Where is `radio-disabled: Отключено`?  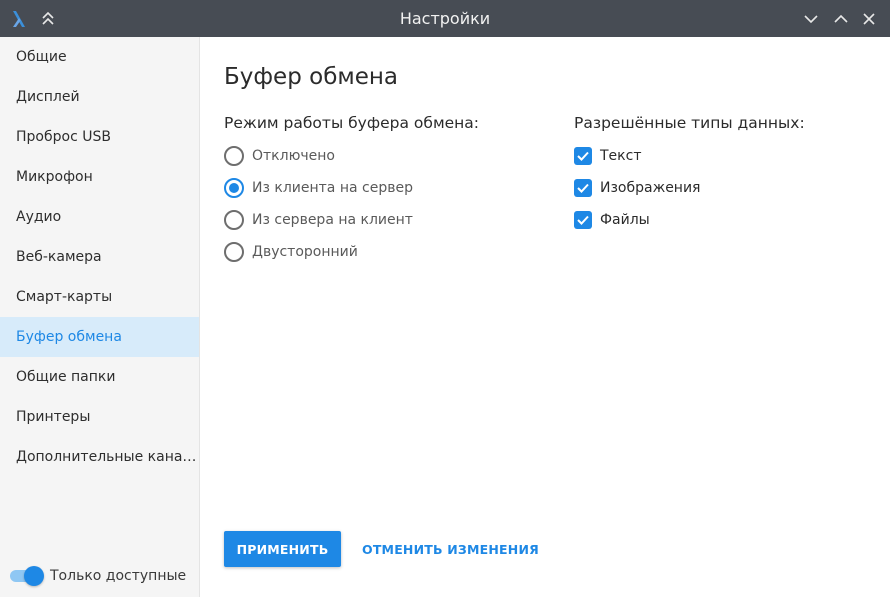 radio-disabled: Отключено is located at coordinates (374, 156).